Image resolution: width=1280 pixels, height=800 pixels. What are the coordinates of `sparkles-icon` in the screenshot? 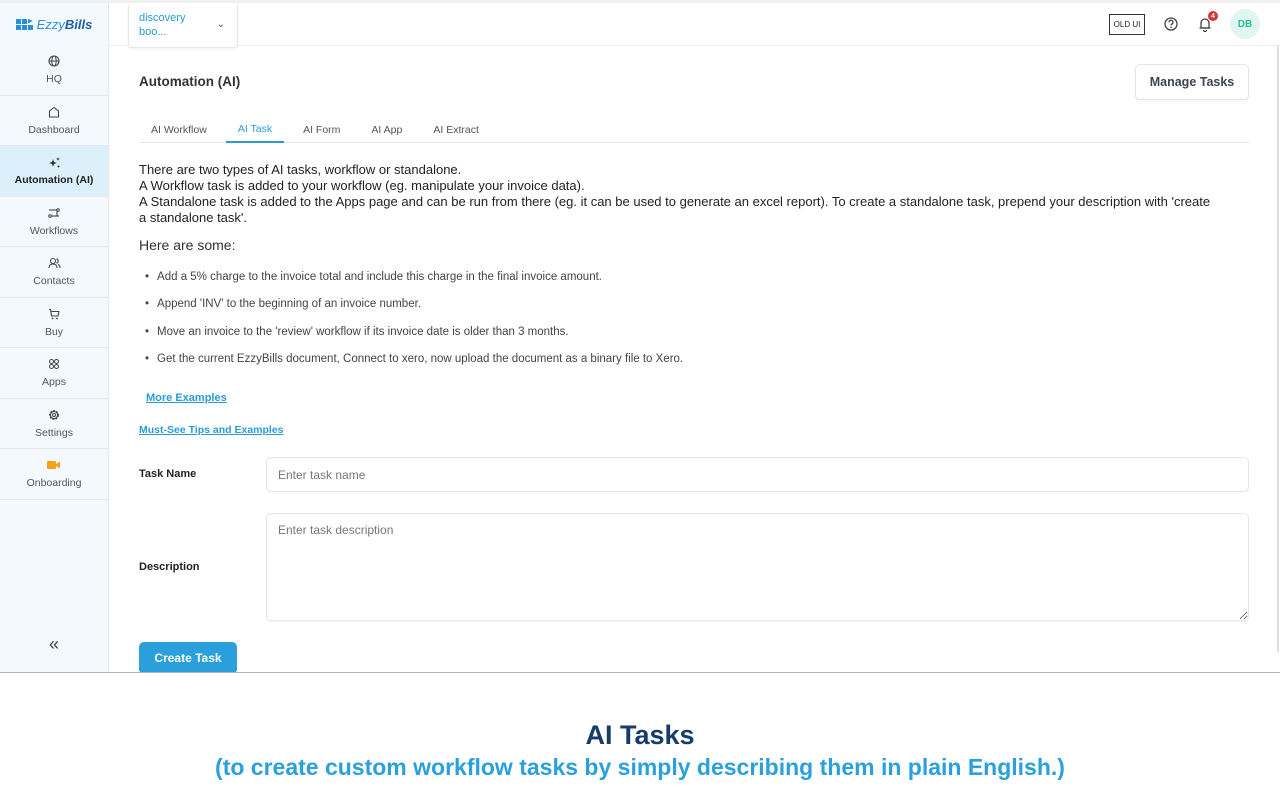 It's located at (54, 162).